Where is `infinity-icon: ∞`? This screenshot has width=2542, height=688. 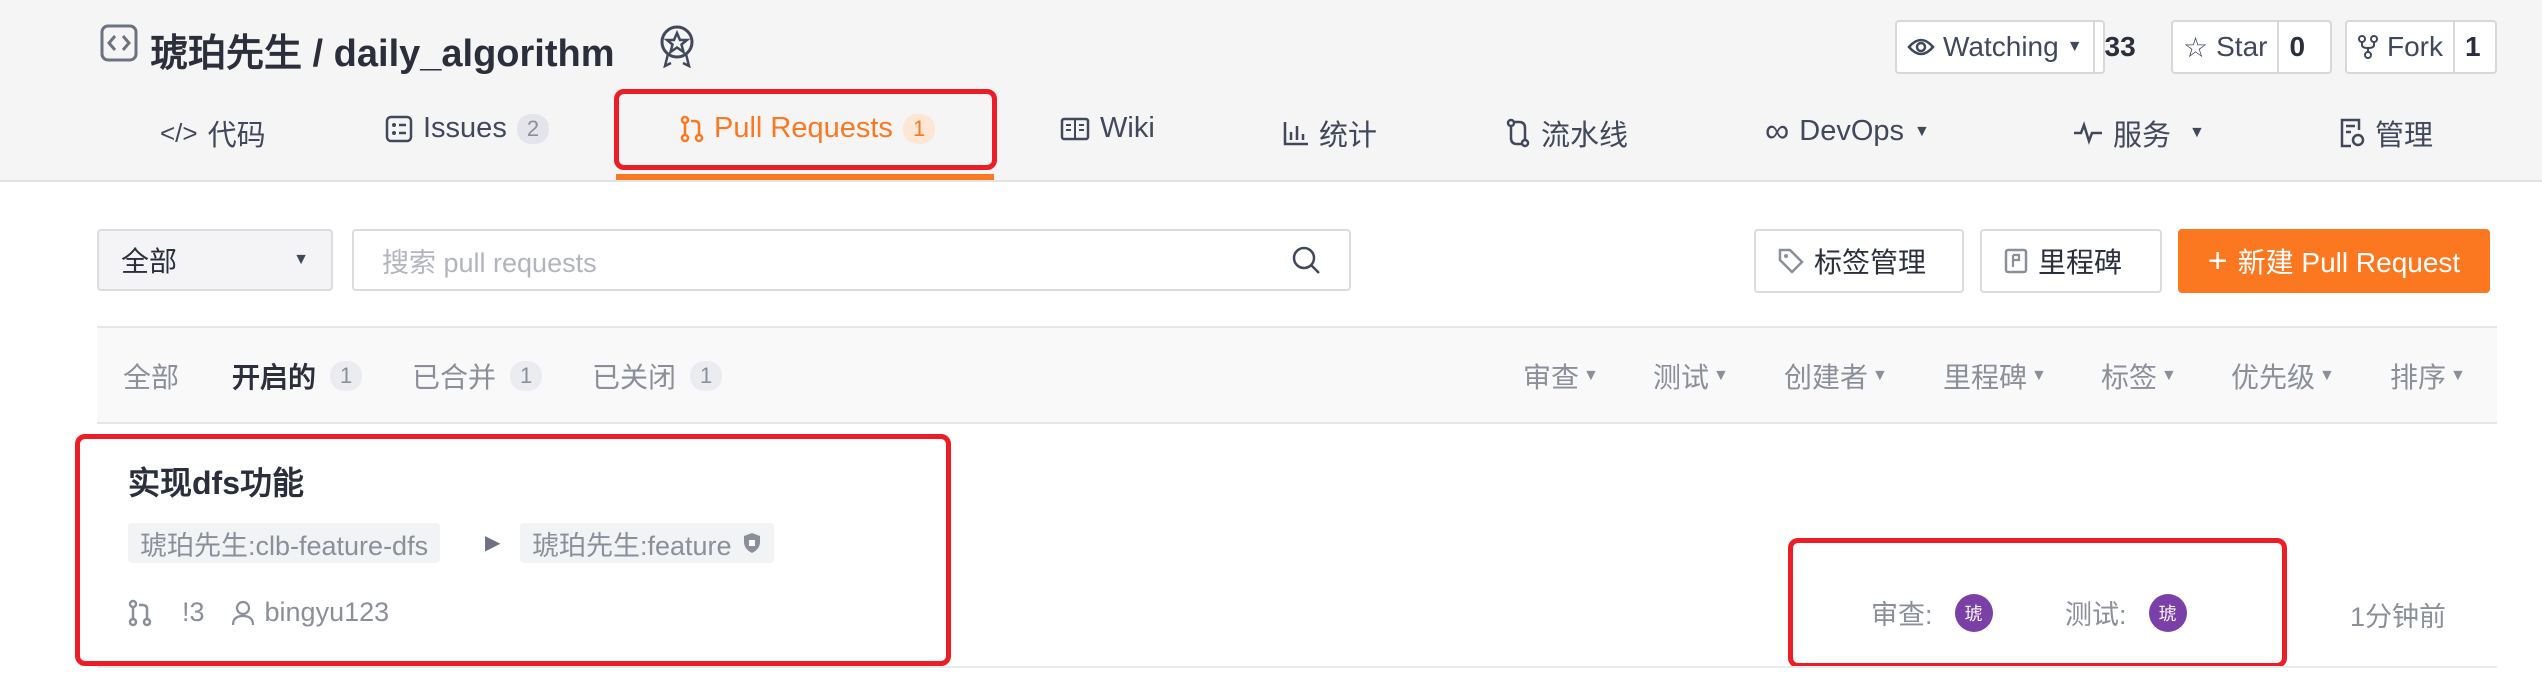
infinity-icon: ∞ is located at coordinates (1777, 131).